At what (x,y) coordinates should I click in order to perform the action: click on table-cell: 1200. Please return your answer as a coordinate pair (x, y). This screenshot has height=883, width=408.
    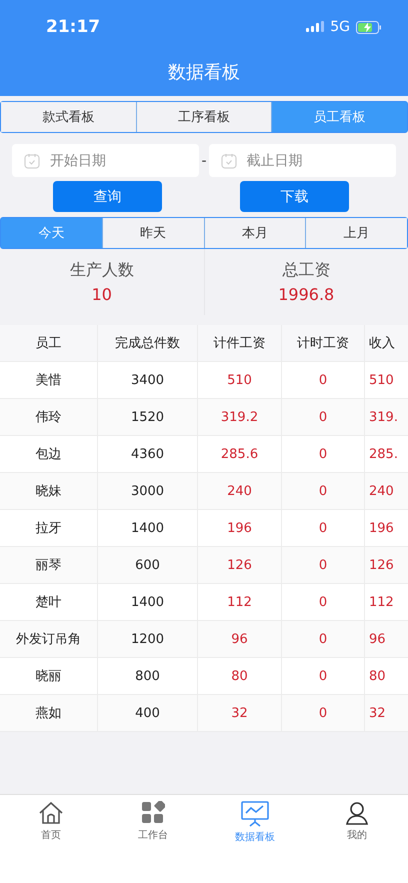
    Looking at the image, I should click on (148, 639).